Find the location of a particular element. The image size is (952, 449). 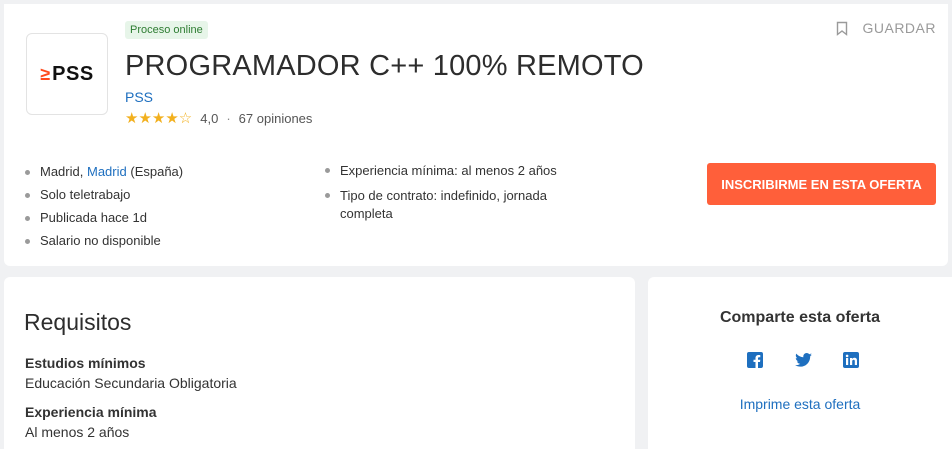

experience-item: Experiencia mínima: al menos 2 años is located at coordinates (450, 170).